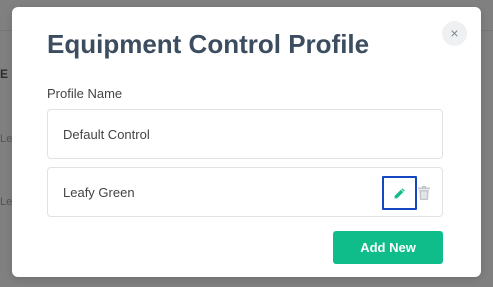 Image resolution: width=493 pixels, height=287 pixels. What do you see at coordinates (4, 74) in the screenshot?
I see `background-text: E` at bounding box center [4, 74].